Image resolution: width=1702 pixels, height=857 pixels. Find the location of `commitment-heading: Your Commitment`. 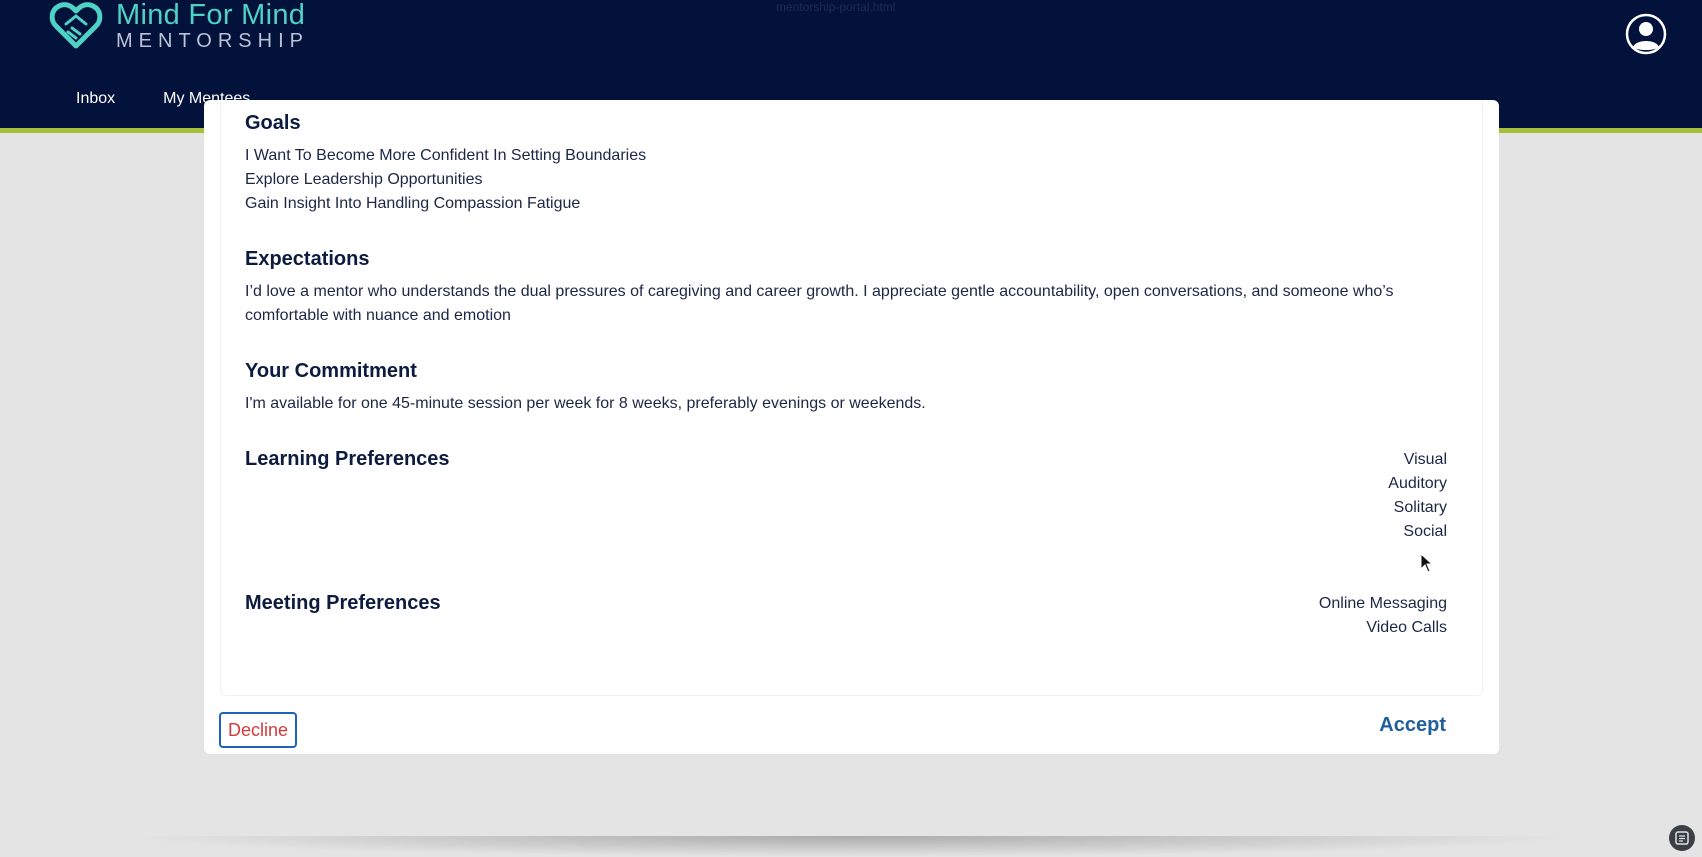

commitment-heading: Your Commitment is located at coordinates (331, 371).